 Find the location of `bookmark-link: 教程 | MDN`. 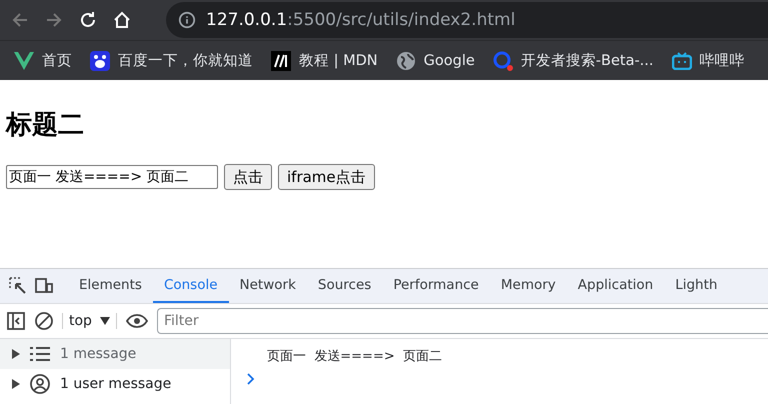

bookmark-link: 教程 | MDN is located at coordinates (338, 60).